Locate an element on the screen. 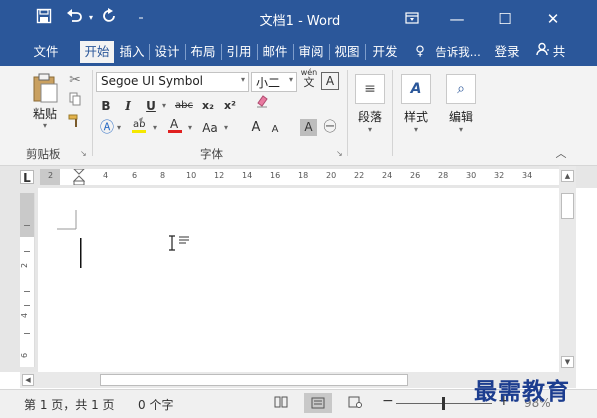 This screenshot has height=418, width=597. tab-mailings: 邮件 is located at coordinates (275, 52).